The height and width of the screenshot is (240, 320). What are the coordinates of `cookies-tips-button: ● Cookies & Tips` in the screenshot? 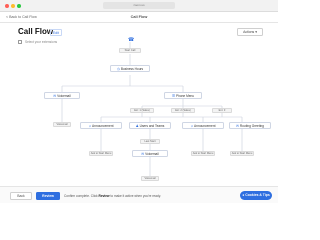 It's located at (256, 195).